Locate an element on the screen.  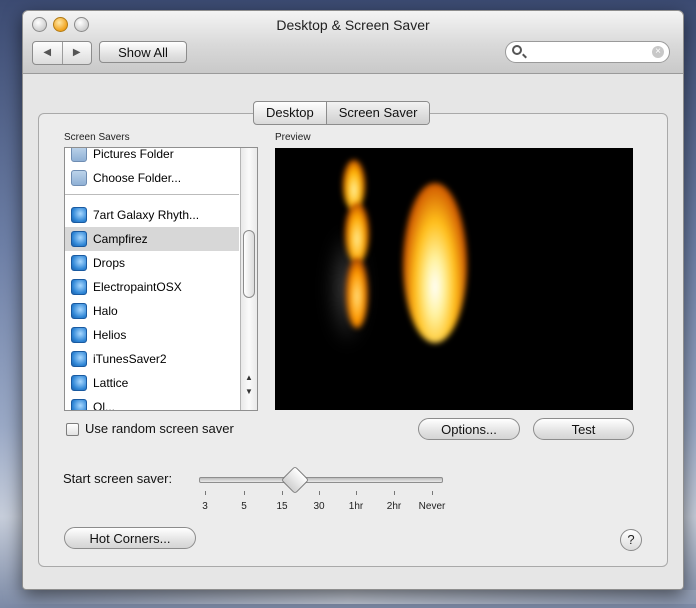
list-scrollbar: ▲ ▼ is located at coordinates (248, 279).